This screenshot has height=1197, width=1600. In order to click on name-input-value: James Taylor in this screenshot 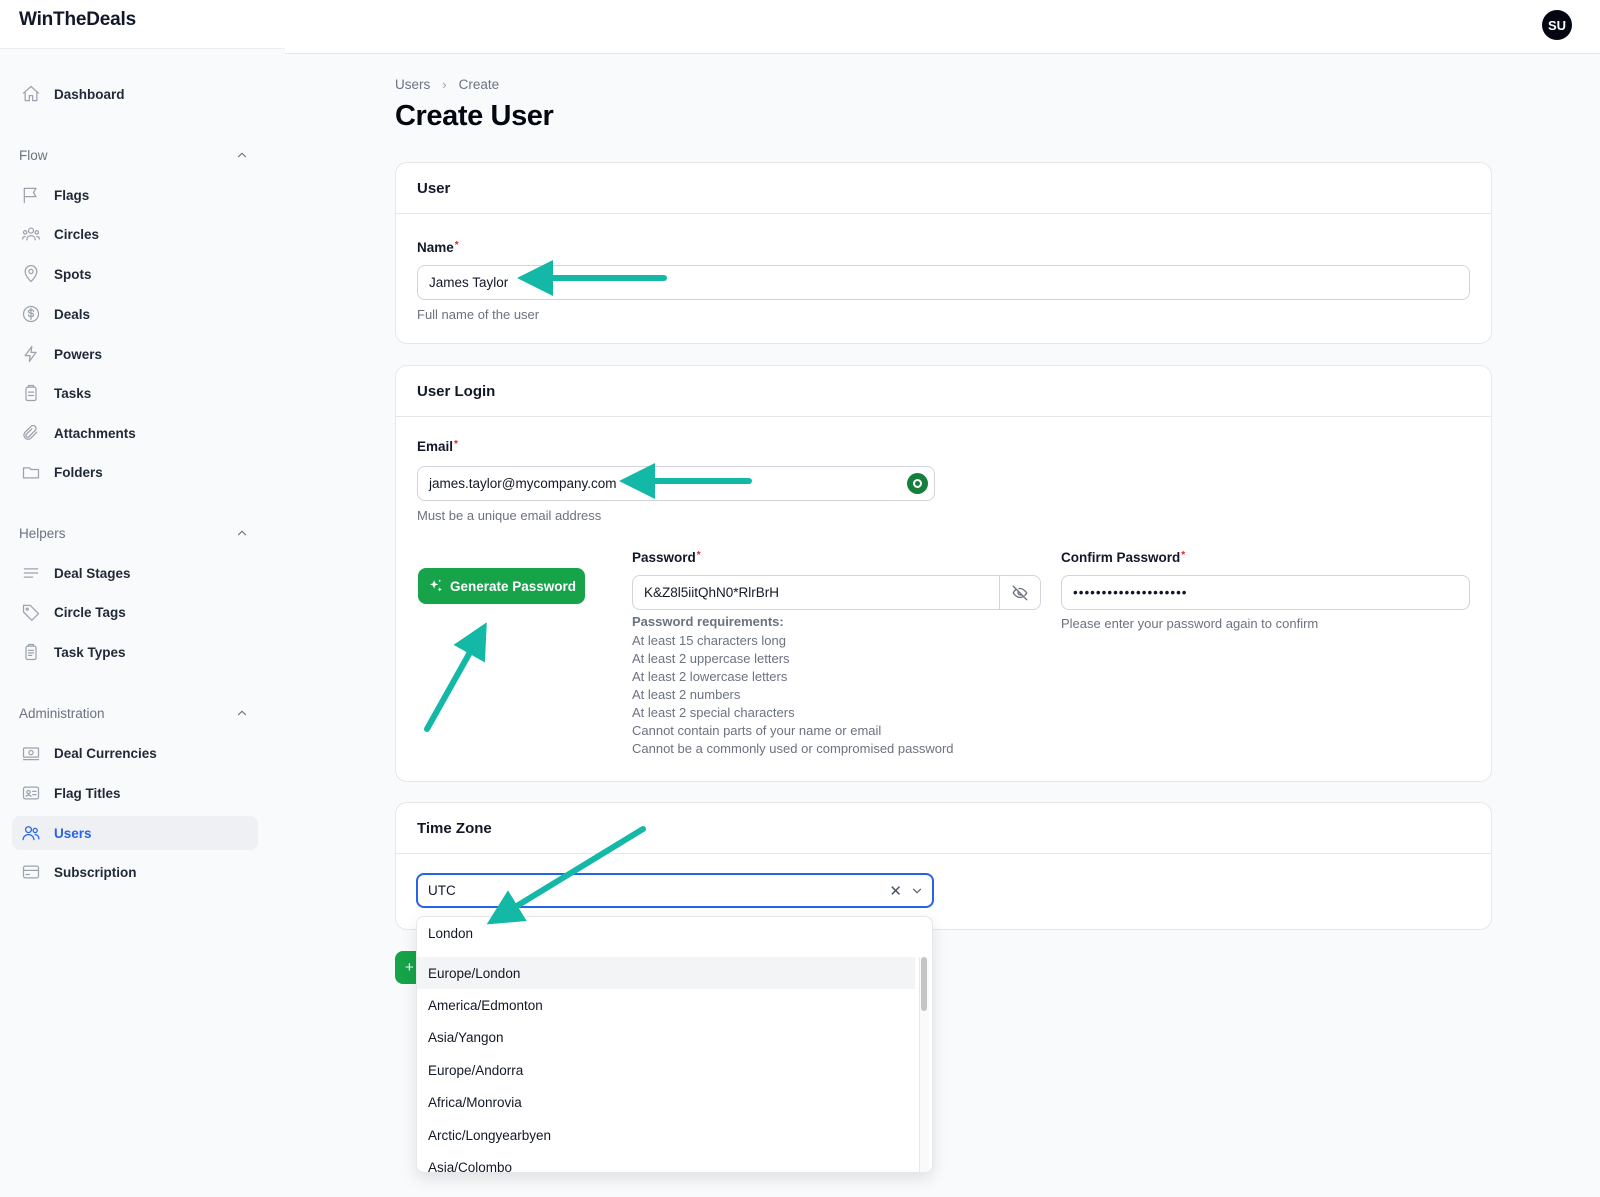, I will do `click(469, 282)`.